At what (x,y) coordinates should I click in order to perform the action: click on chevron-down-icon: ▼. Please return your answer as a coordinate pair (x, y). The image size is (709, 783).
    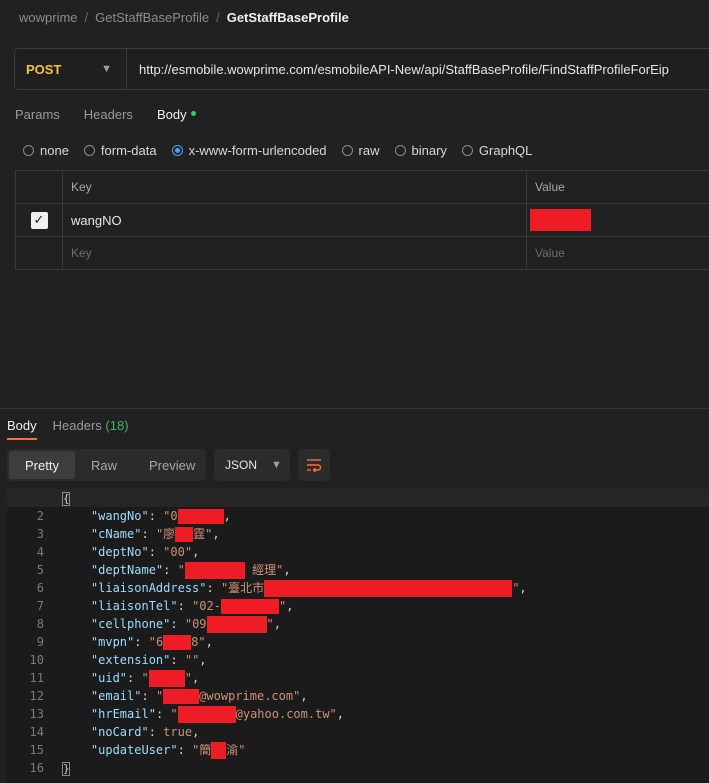
    Looking at the image, I should click on (276, 465).